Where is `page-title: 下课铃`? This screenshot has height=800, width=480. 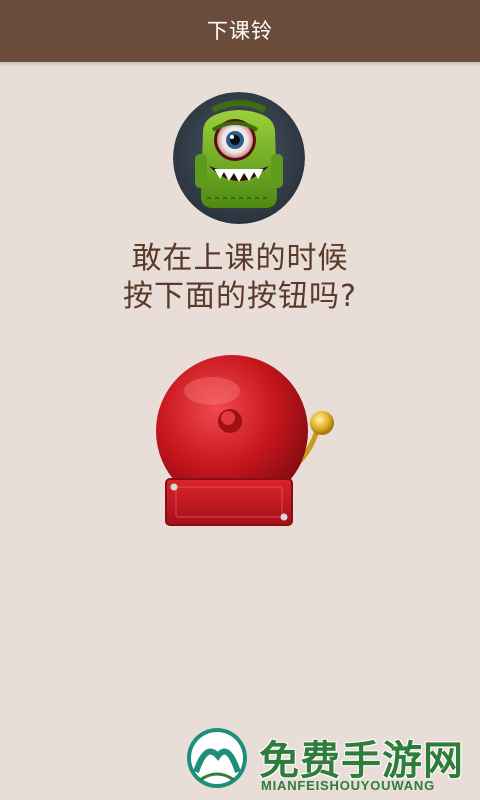 page-title: 下课铃 is located at coordinates (240, 31).